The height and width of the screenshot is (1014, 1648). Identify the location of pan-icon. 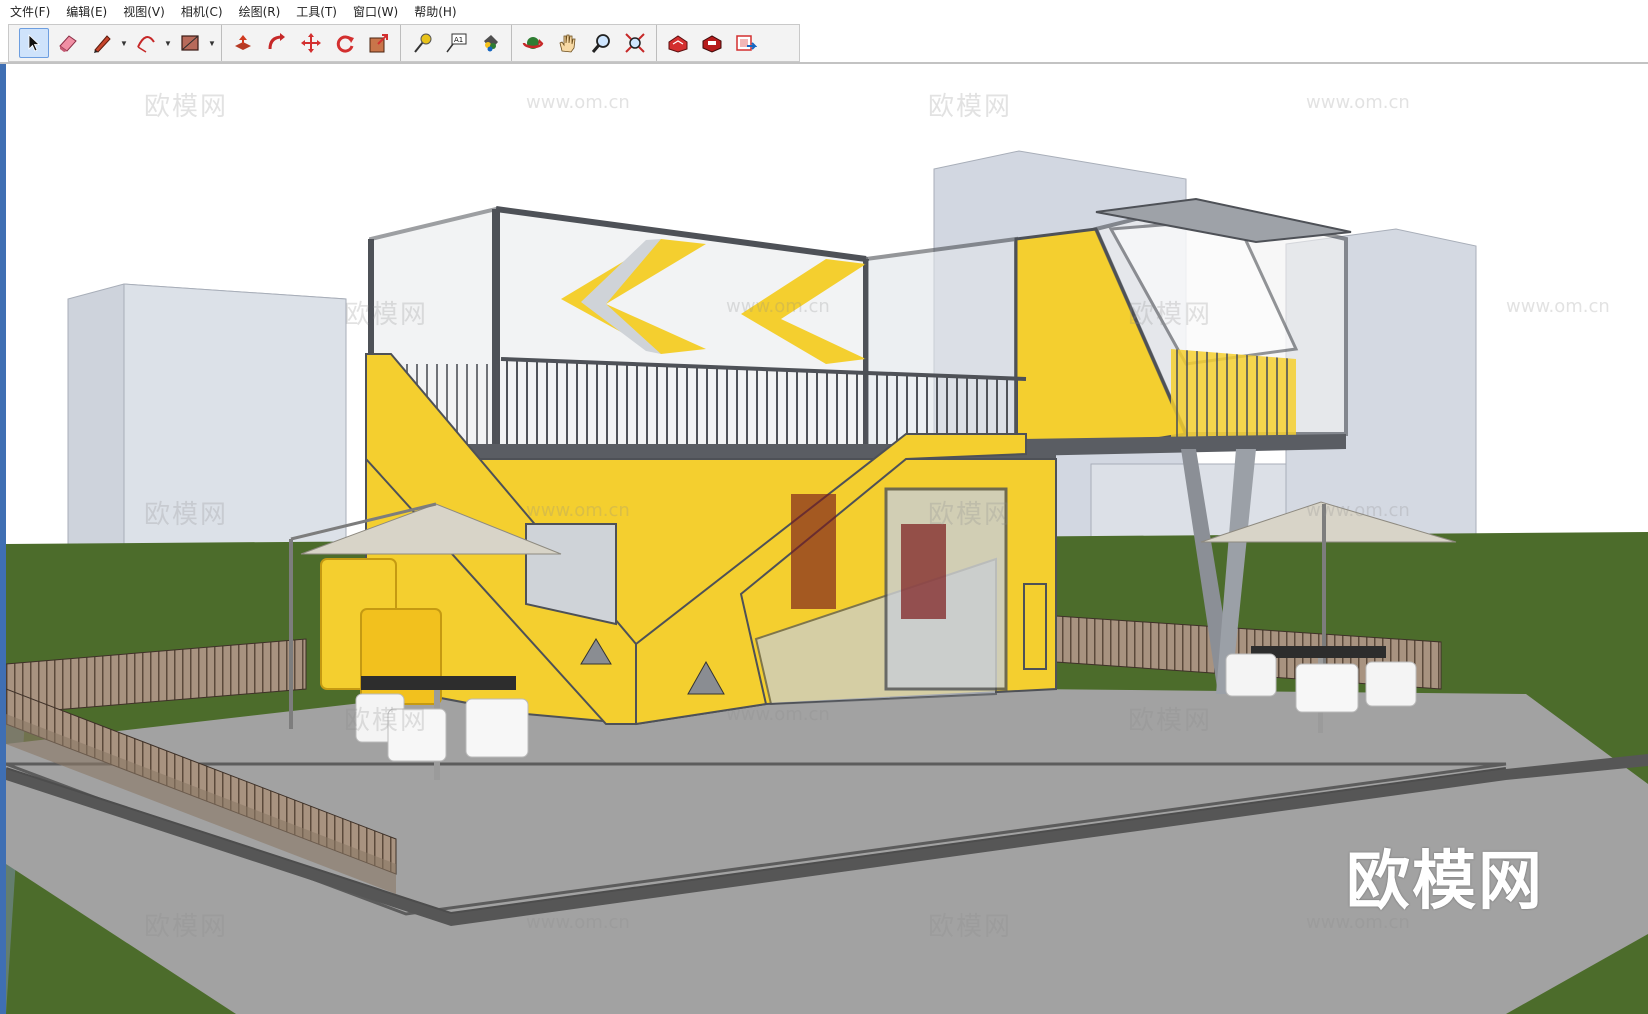
(567, 43).